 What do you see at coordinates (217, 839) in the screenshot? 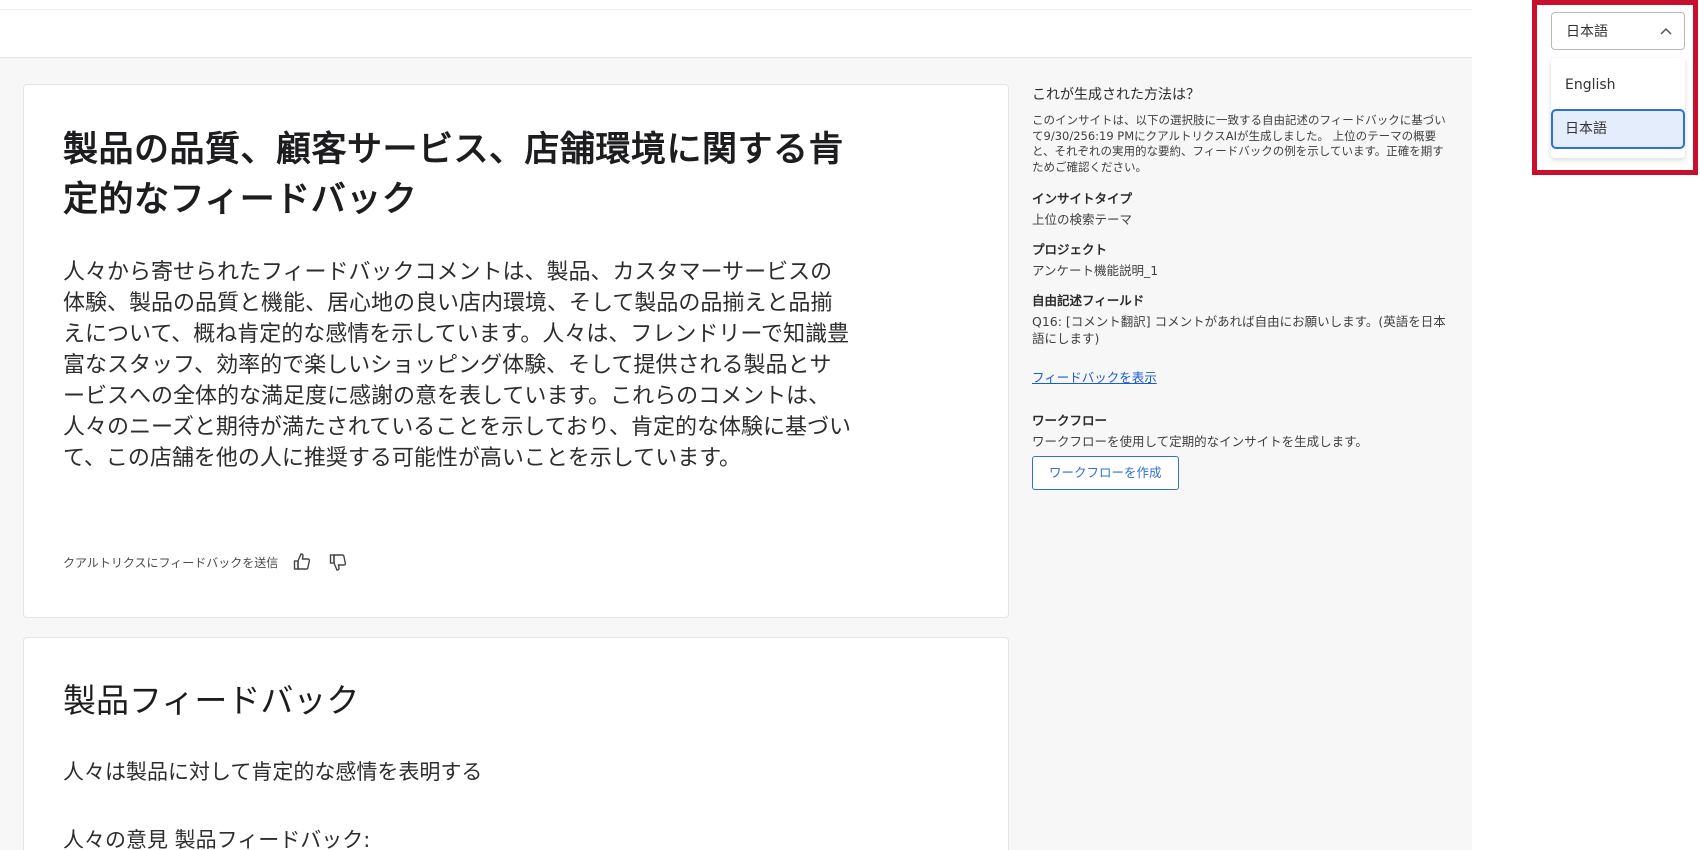
I see `theme-opinions: 人々の意見 製品フィードバック:` at bounding box center [217, 839].